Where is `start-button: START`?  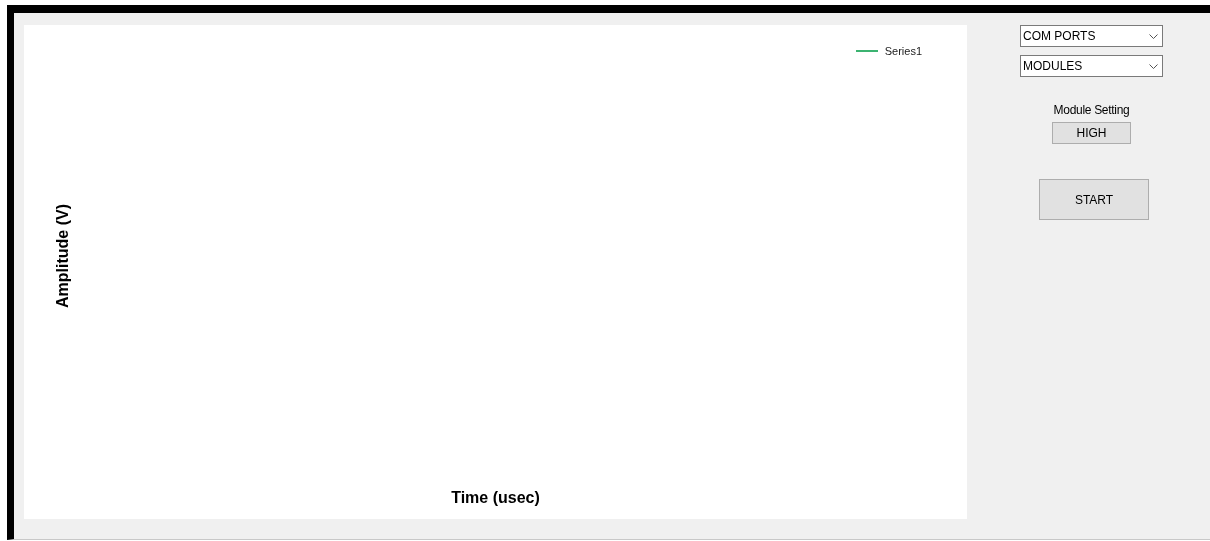 start-button: START is located at coordinates (1094, 199).